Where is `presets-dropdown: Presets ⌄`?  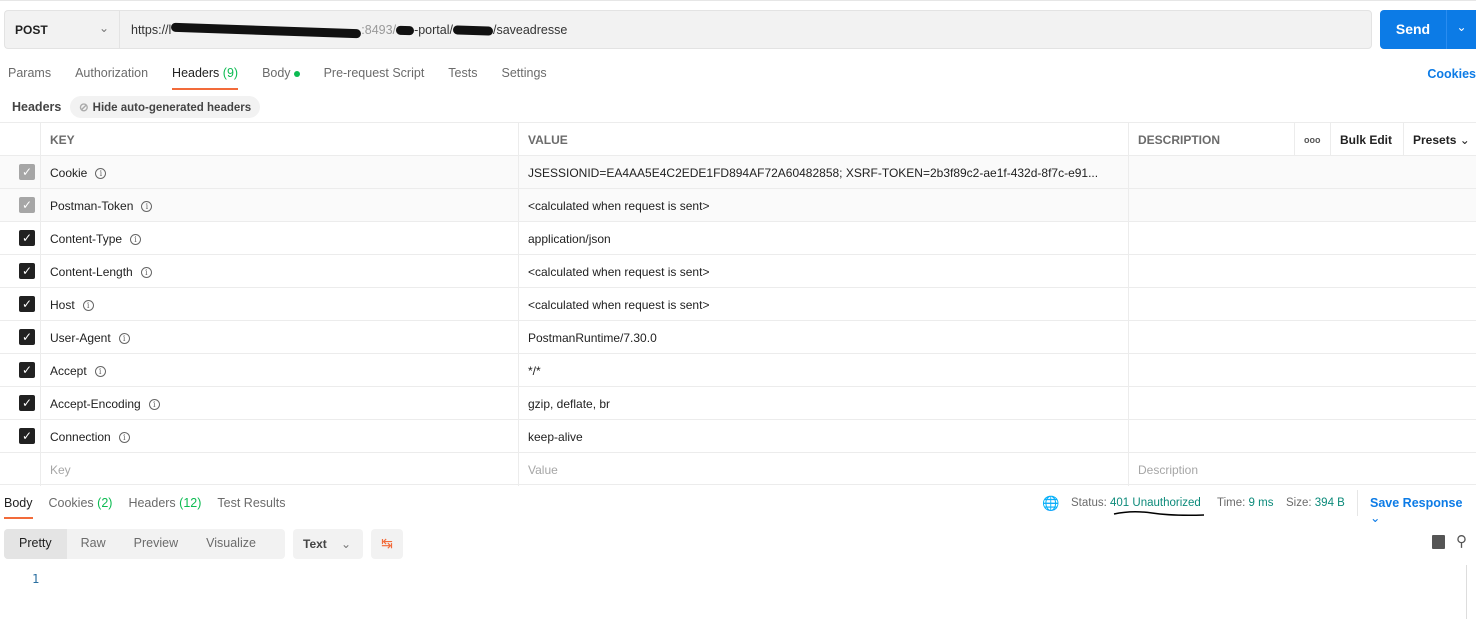 presets-dropdown: Presets ⌄ is located at coordinates (1439, 139).